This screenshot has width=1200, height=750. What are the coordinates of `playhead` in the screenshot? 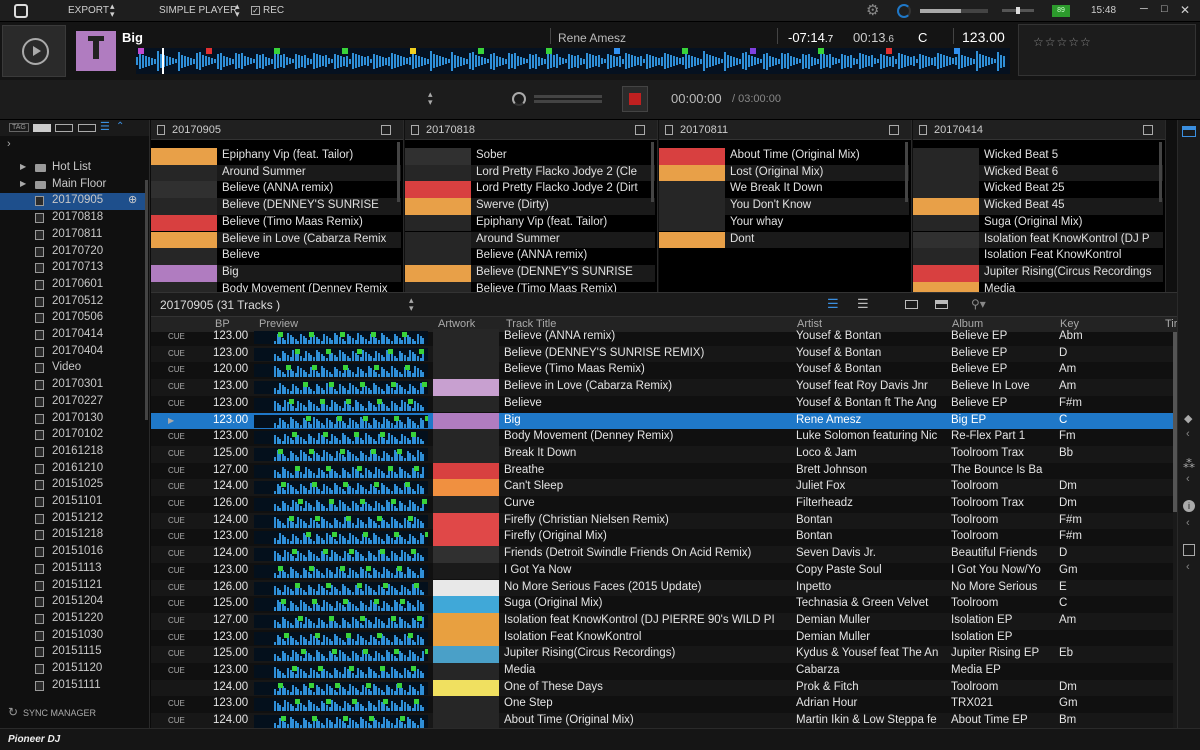 It's located at (163, 61).